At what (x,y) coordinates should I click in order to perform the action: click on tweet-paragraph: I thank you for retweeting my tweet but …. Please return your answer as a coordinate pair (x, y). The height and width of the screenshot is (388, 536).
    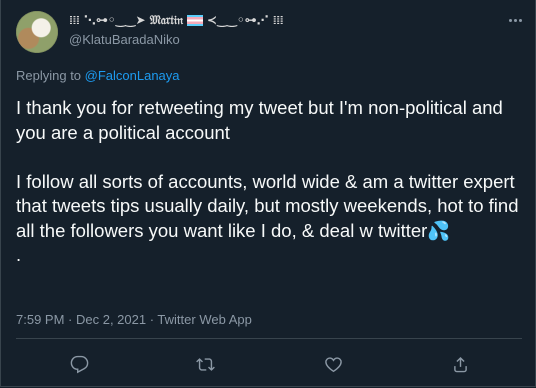
    Looking at the image, I should click on (259, 120).